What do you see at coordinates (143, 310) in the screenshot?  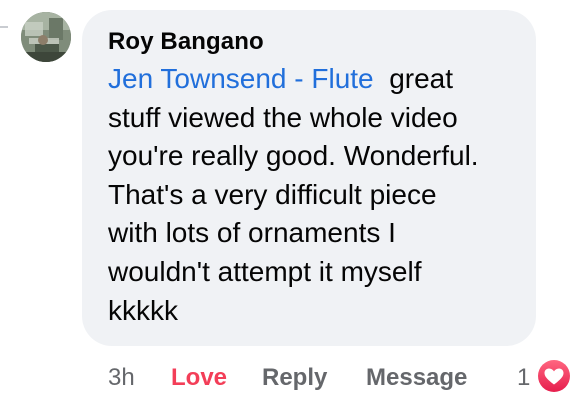 I see `comment-line-6: kkkkk` at bounding box center [143, 310].